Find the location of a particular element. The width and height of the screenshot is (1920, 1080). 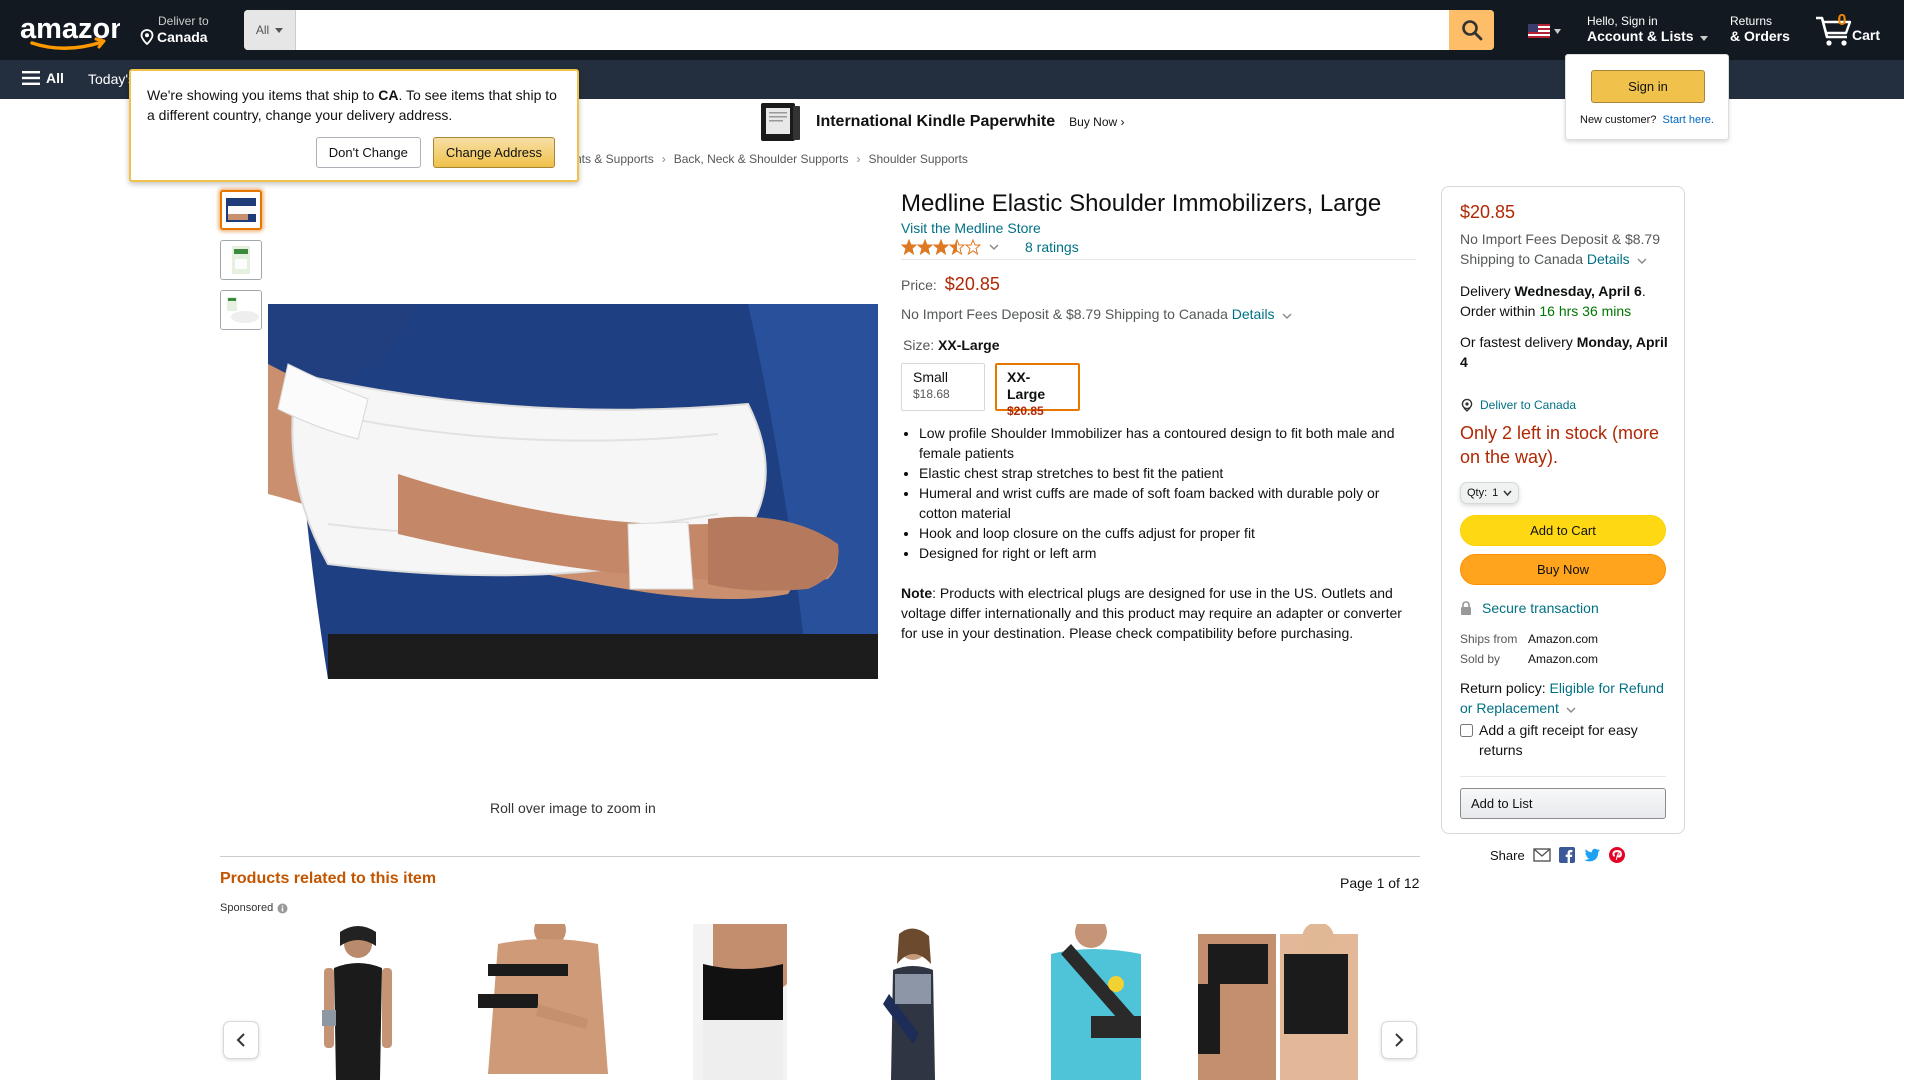

order-within-prefix: Order within is located at coordinates (1498, 311).